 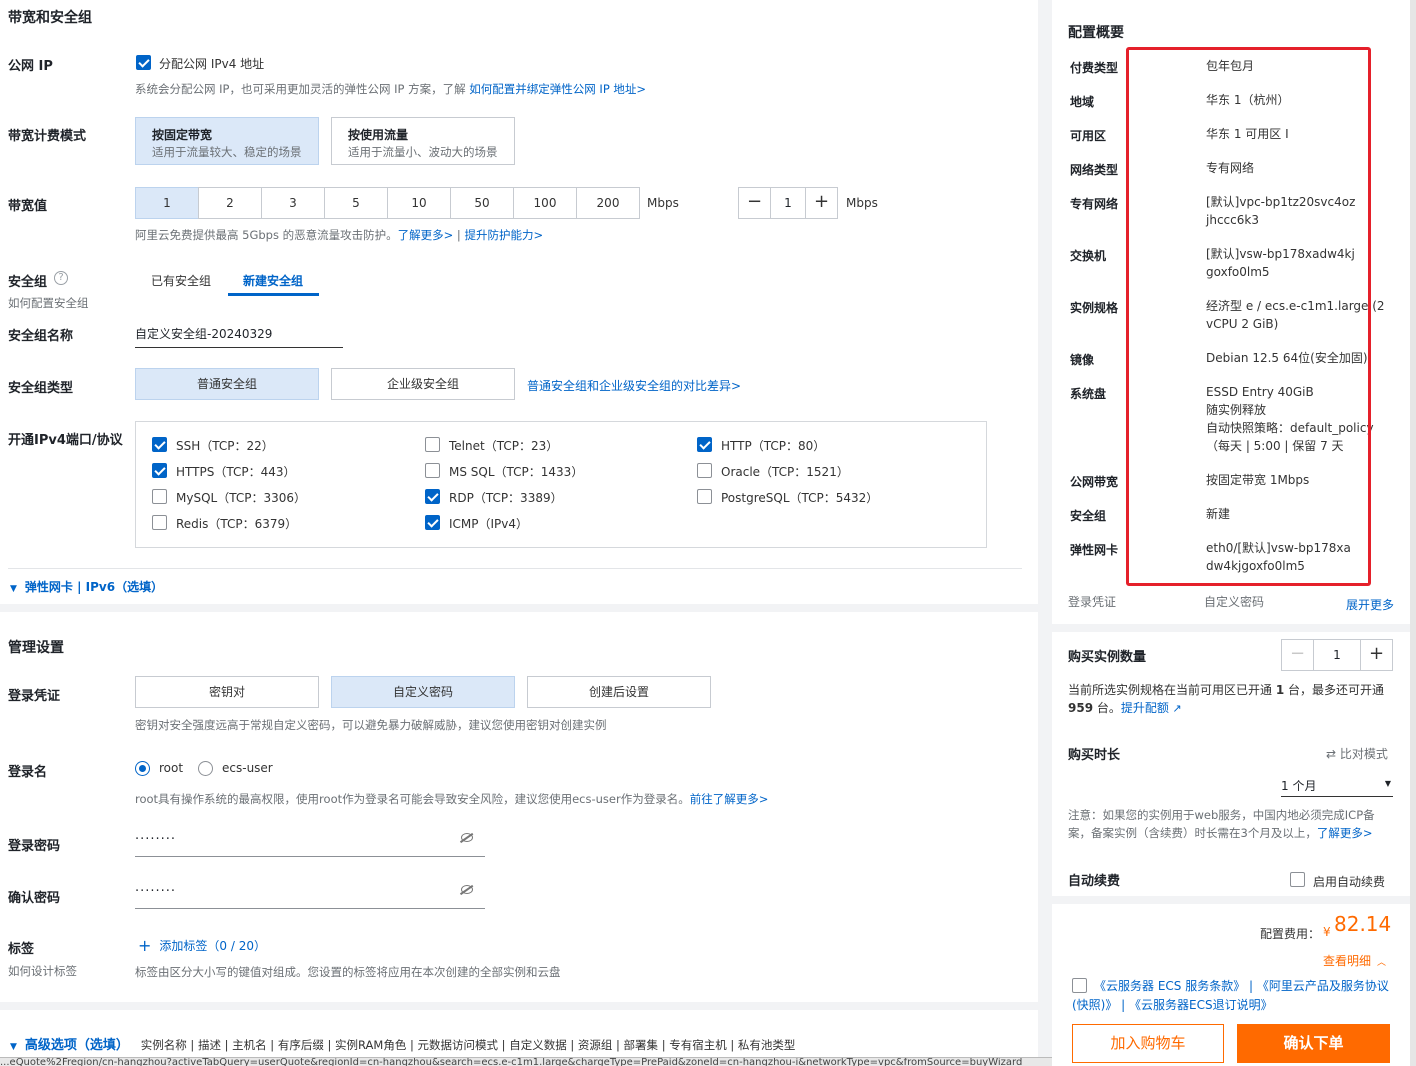 I want to click on login-name-label: 登录名, so click(x=28, y=772).